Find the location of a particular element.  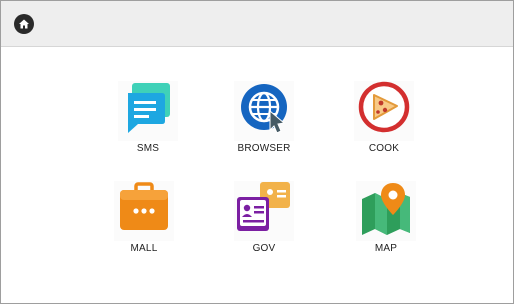

app-label-mall: MALL is located at coordinates (144, 248).